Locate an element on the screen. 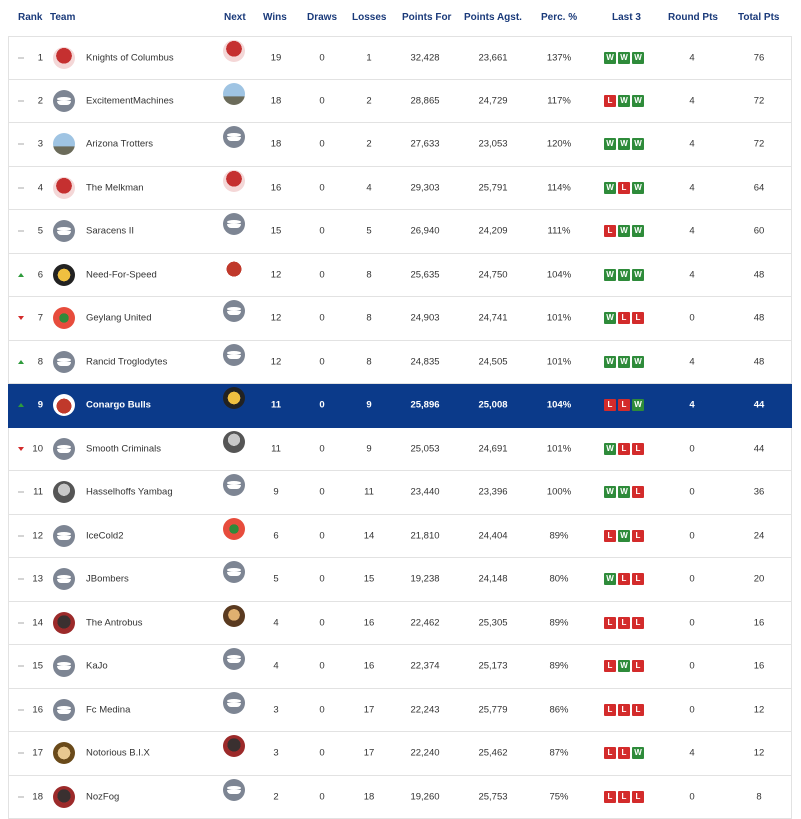  team-name: Notorious B.I.X is located at coordinates (118, 753).